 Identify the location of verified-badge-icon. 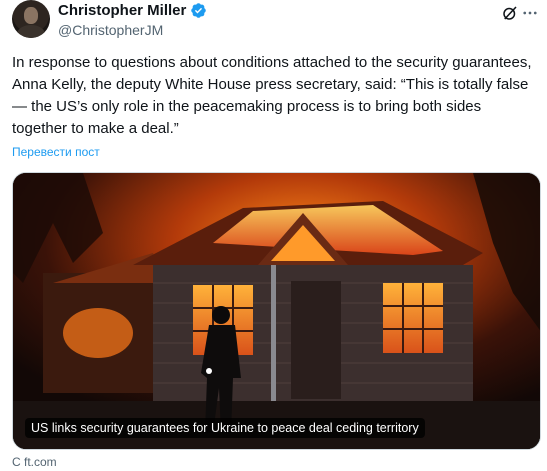
(198, 10).